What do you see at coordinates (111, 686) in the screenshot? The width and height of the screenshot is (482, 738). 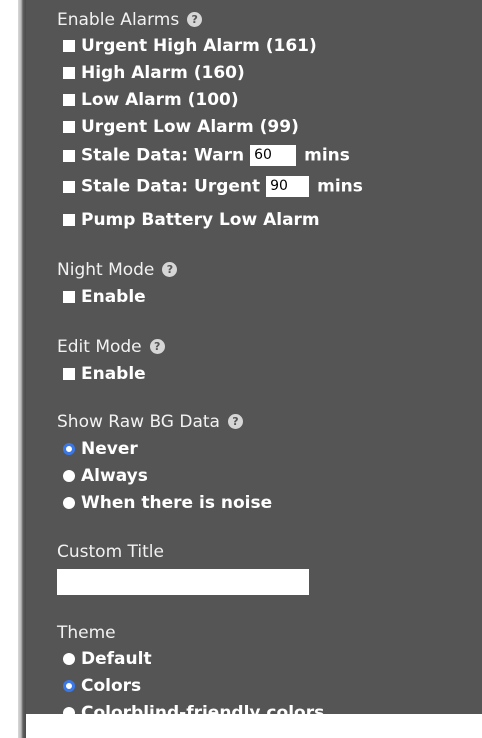 I see `theme-colors-label: Colors` at bounding box center [111, 686].